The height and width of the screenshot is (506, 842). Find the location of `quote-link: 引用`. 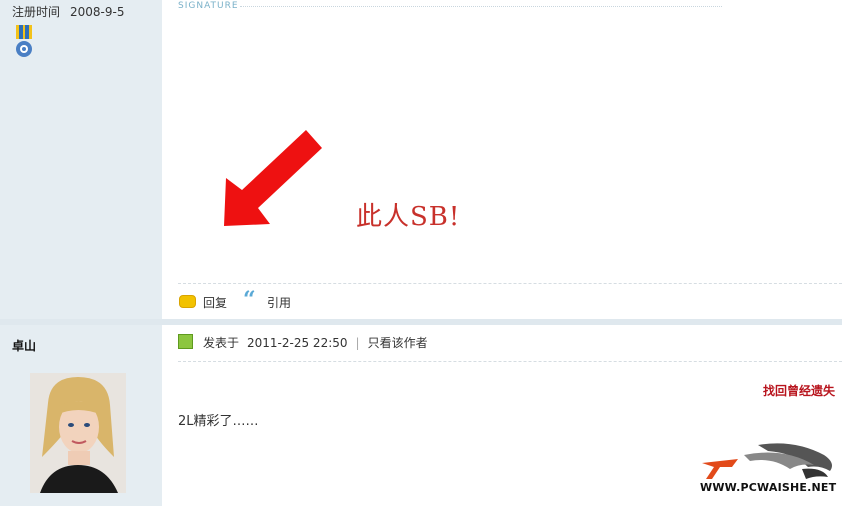

quote-link: 引用 is located at coordinates (279, 302).